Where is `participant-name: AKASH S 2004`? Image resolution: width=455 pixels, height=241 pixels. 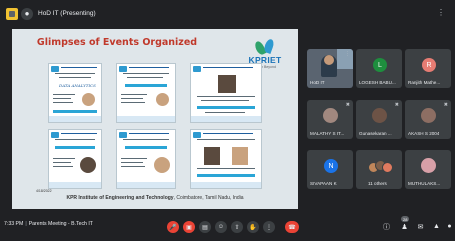 participant-name: AKASH S 2004 is located at coordinates (424, 133).